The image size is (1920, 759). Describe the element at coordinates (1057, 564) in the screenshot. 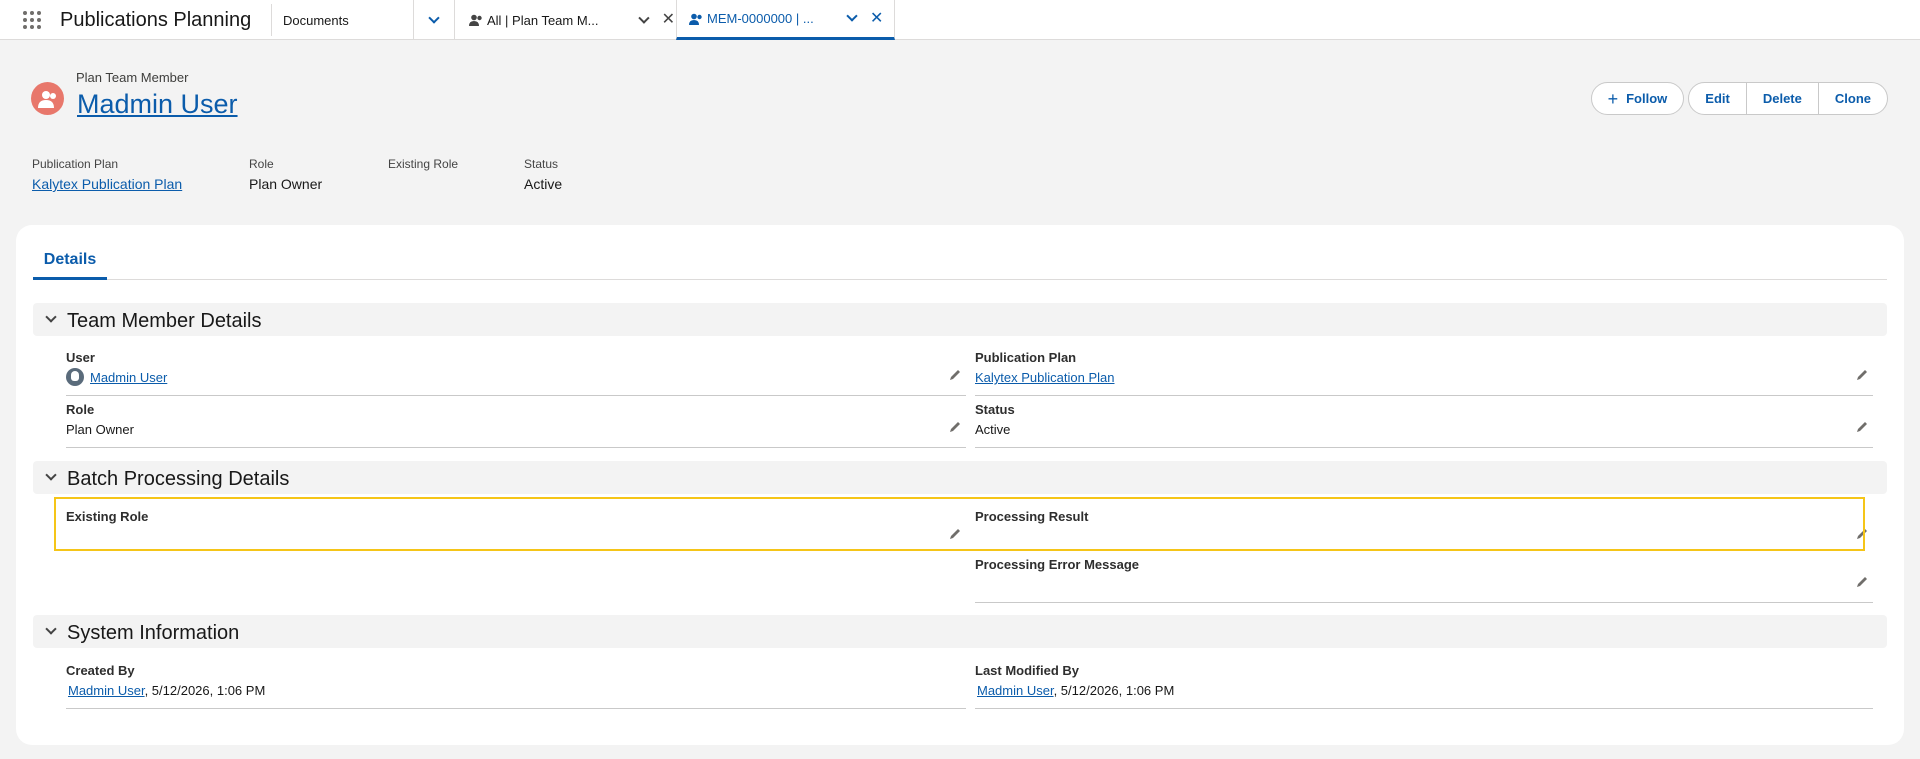

I see `field-label: Processing Error Message` at that location.